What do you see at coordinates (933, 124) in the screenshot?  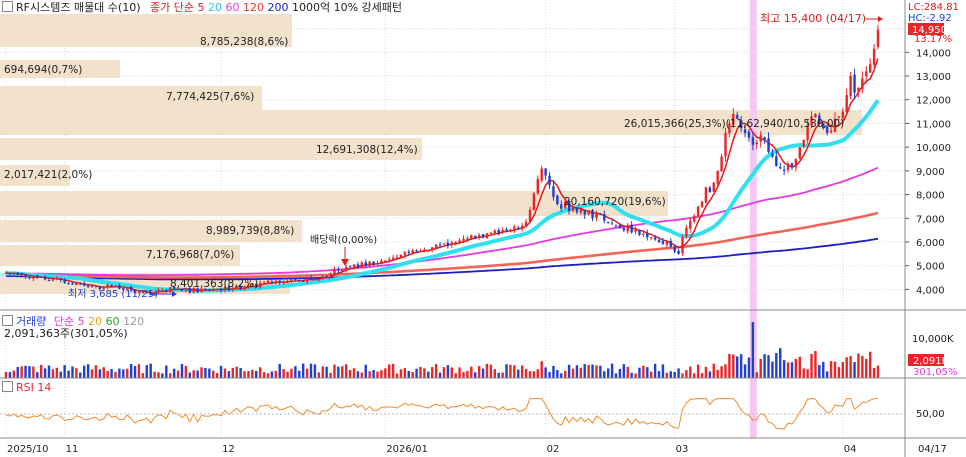 I see `y-tick-label: 11,000` at bounding box center [933, 124].